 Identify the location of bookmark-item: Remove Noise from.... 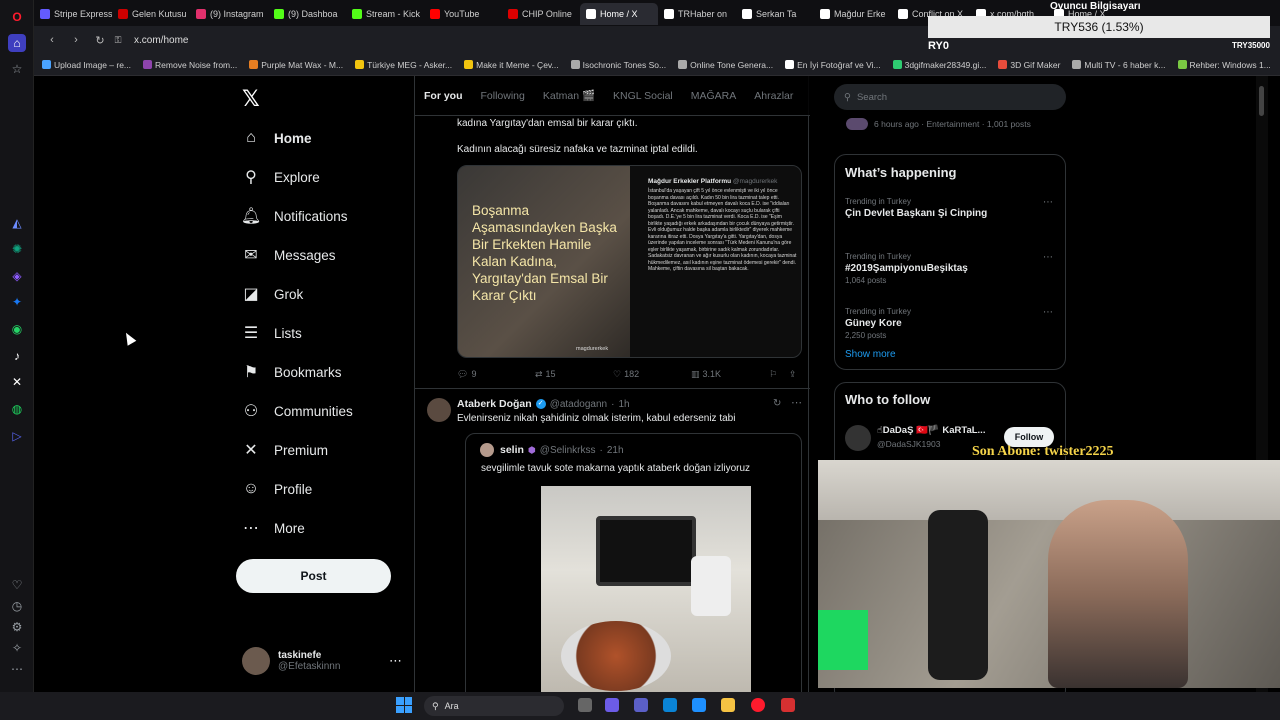
(190, 65).